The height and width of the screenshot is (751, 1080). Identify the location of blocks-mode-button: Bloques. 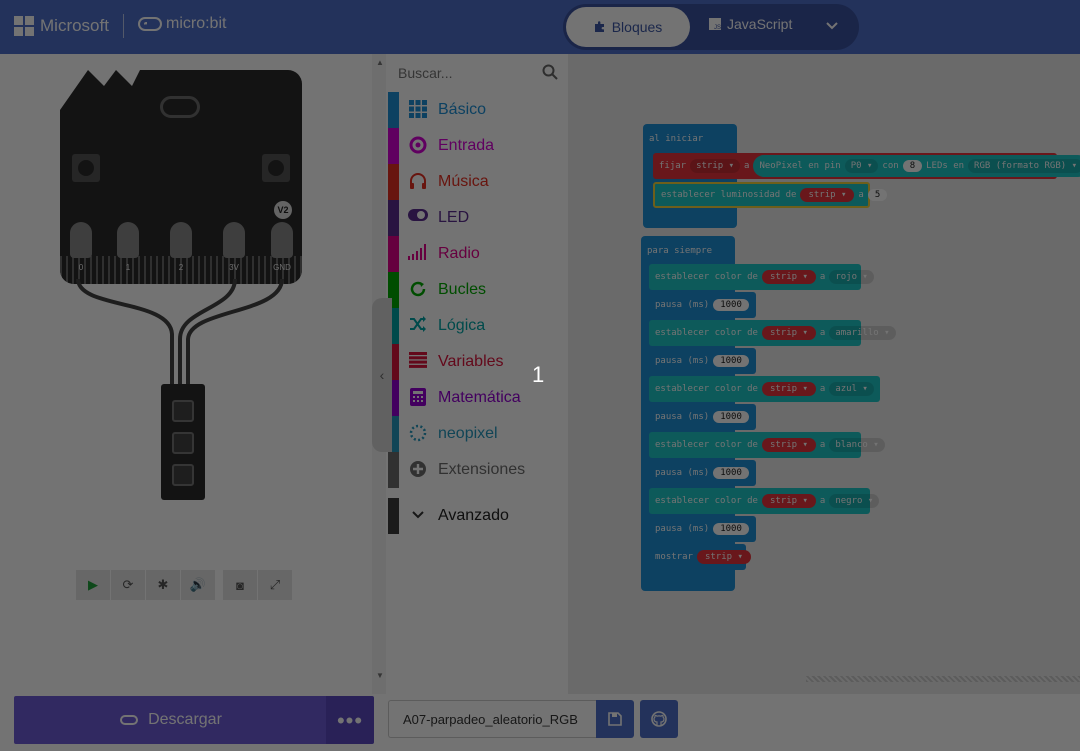
(628, 27).